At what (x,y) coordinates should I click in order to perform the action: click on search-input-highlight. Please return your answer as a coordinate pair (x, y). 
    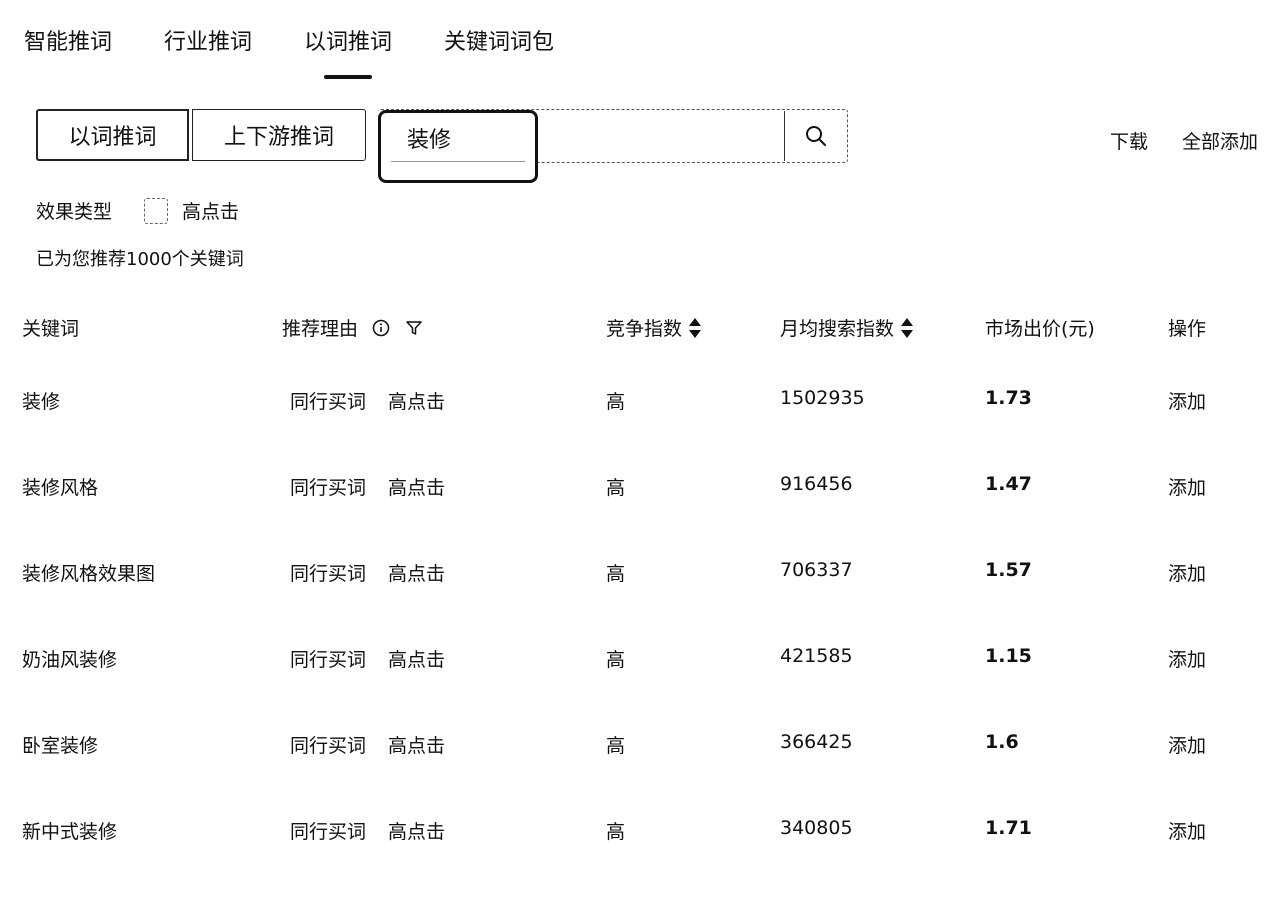
    Looking at the image, I should click on (468, 146).